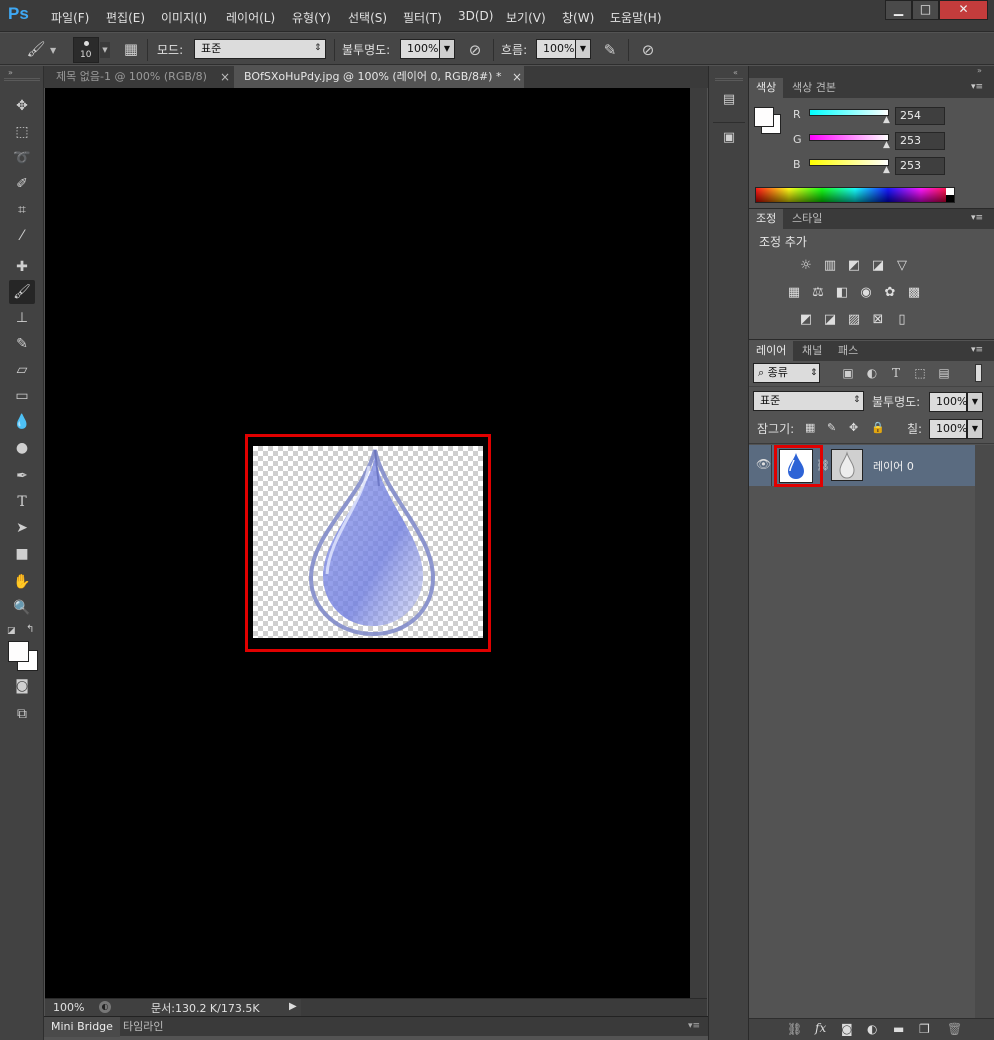 The width and height of the screenshot is (994, 1040). I want to click on minimize-button: ▁, so click(898, 10).